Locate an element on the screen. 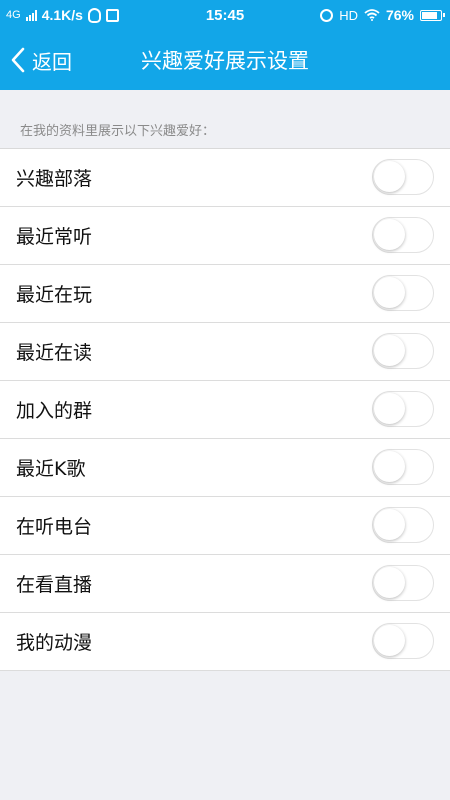 This screenshot has height=800, width=450. list-item: 在看直播 is located at coordinates (225, 584).